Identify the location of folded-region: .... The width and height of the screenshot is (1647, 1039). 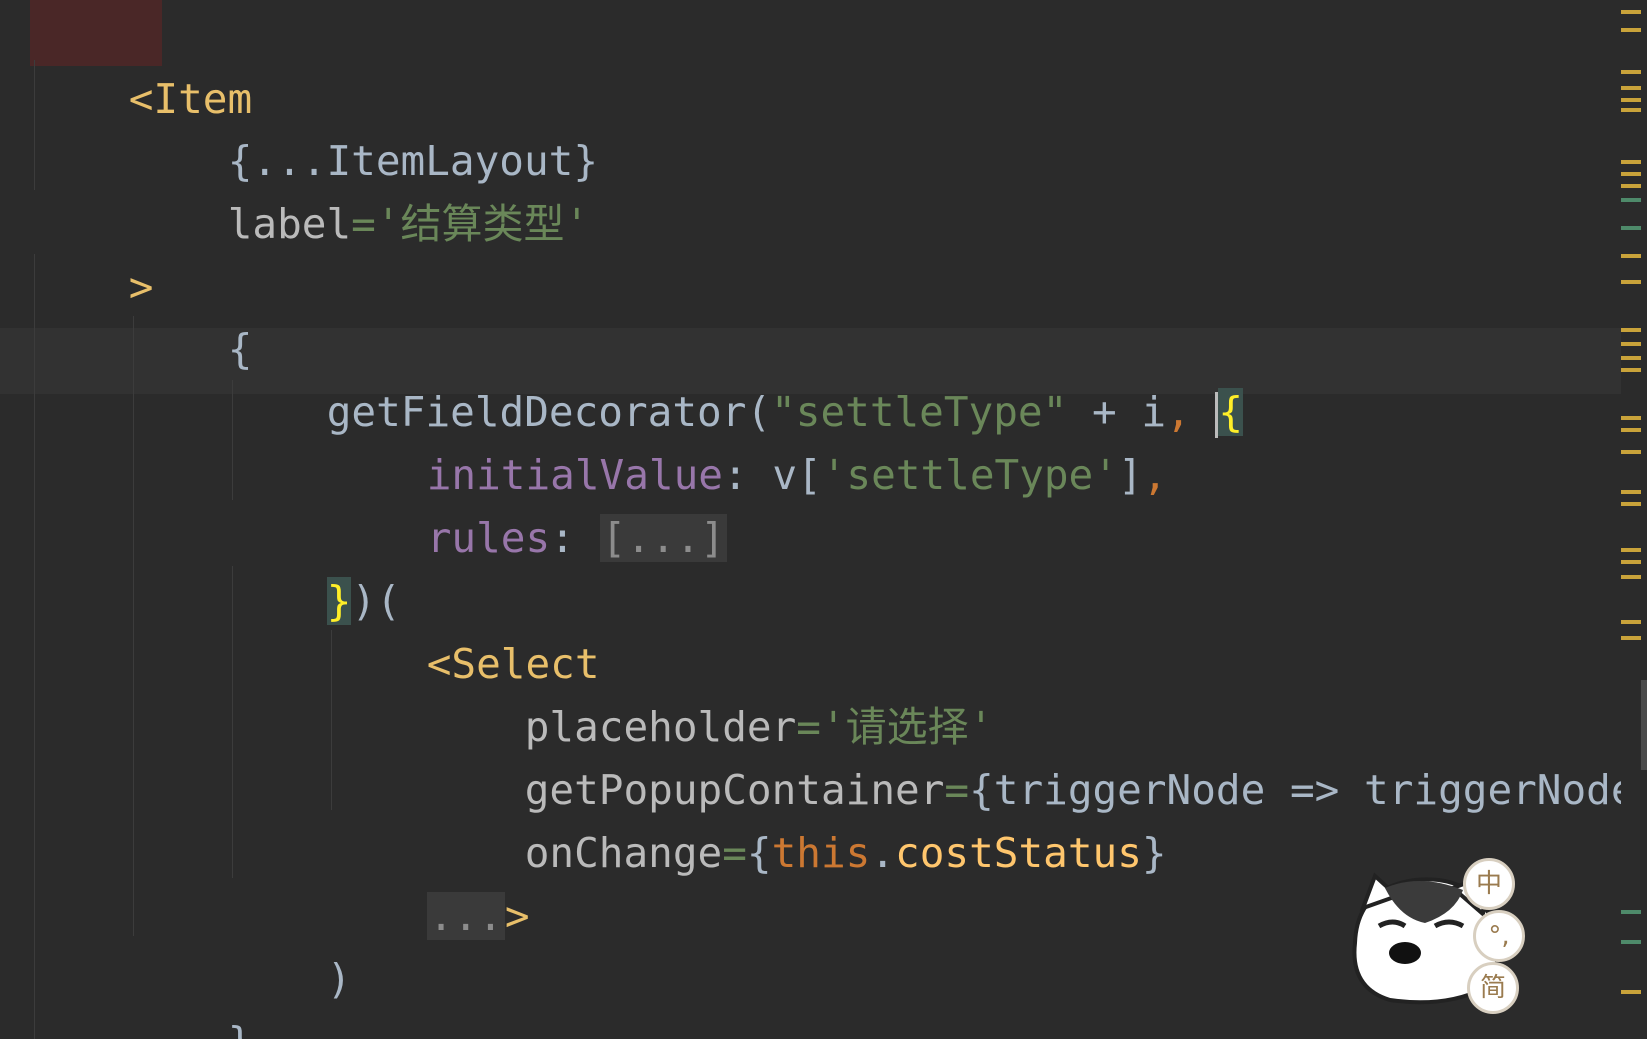
(465, 916).